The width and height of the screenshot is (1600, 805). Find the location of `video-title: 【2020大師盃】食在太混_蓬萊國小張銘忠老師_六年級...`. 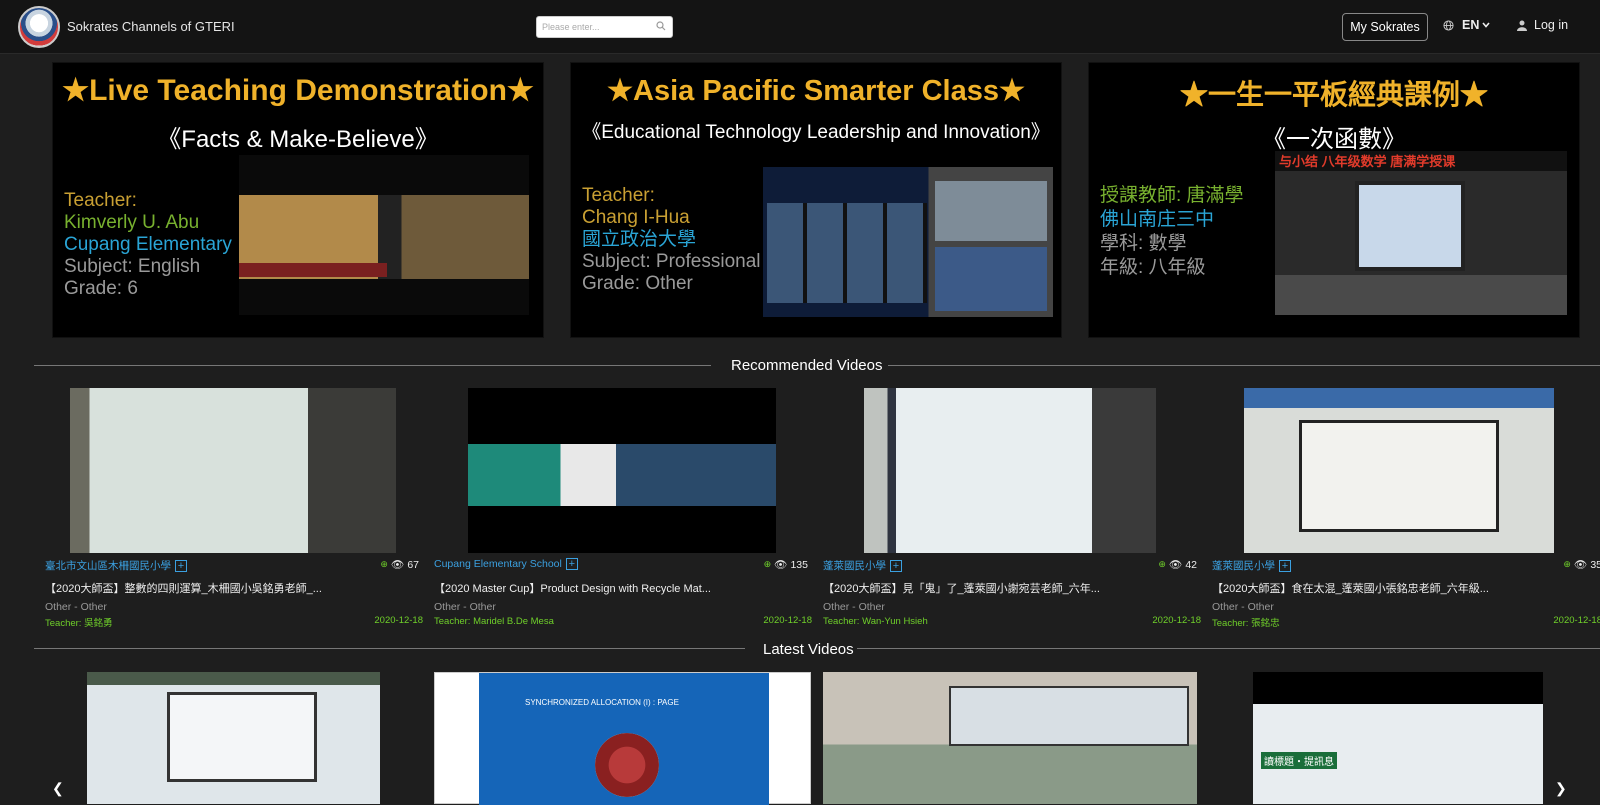

video-title: 【2020大師盃】食在太混_蓬萊國小張銘忠老師_六年級... is located at coordinates (1401, 588).